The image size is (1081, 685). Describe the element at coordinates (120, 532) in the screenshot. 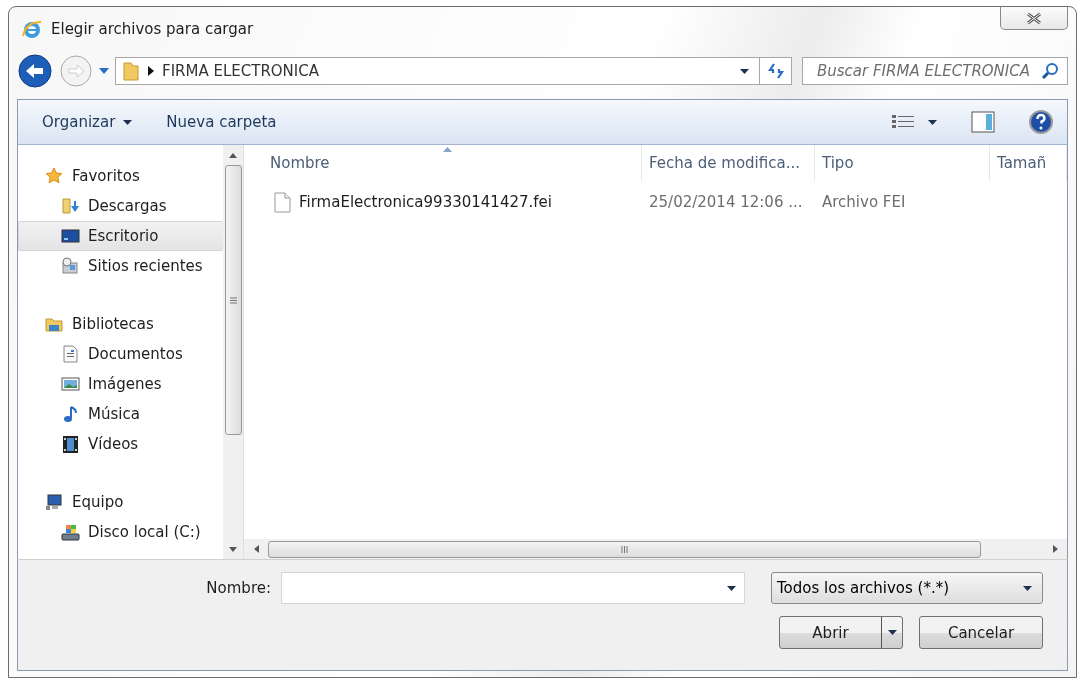

I see `sidebar-item: Disco local (C:)` at that location.